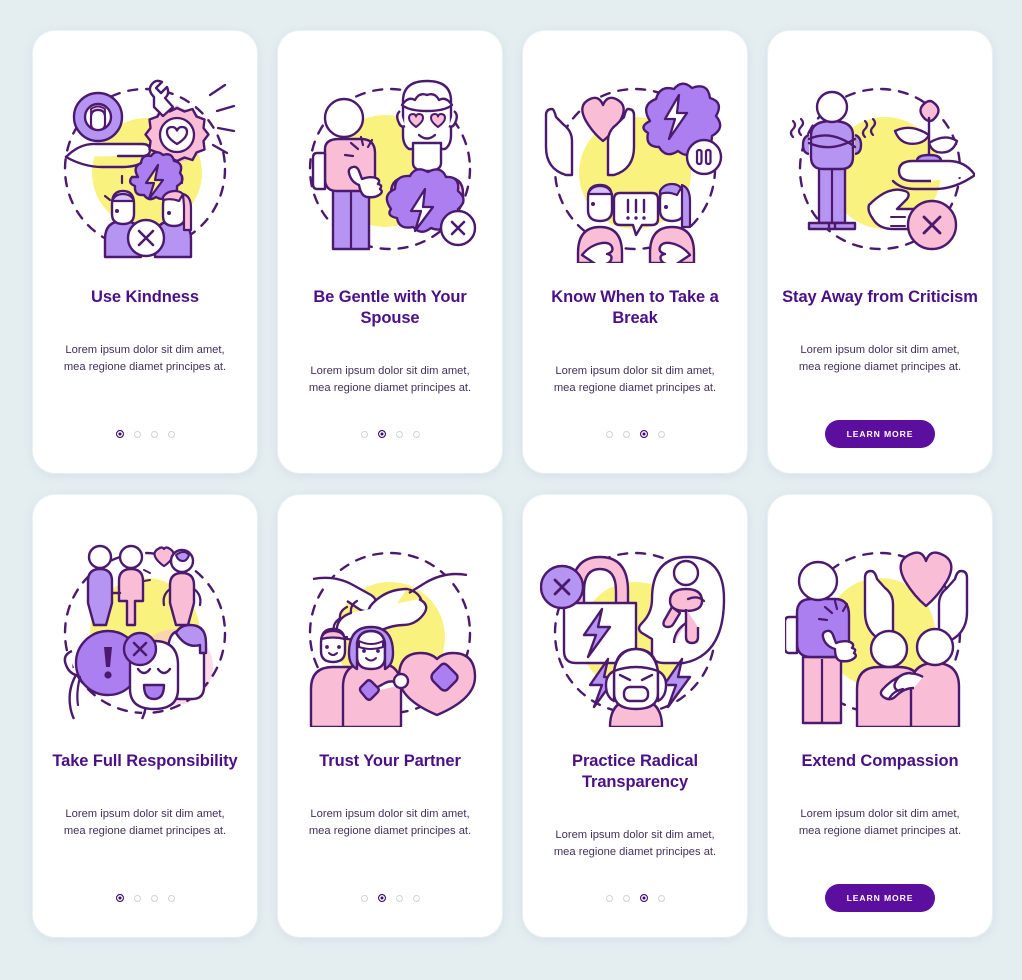 The width and height of the screenshot is (1022, 980). Describe the element at coordinates (149, 169) in the screenshot. I see `kindness-hand-gear-heart-icon` at that location.